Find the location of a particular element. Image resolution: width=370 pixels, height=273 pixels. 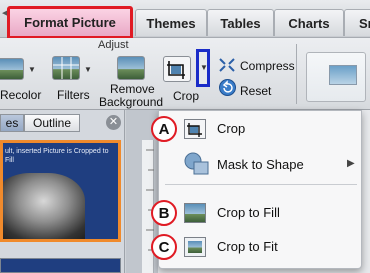

compress-button: Compress is located at coordinates (267, 66).